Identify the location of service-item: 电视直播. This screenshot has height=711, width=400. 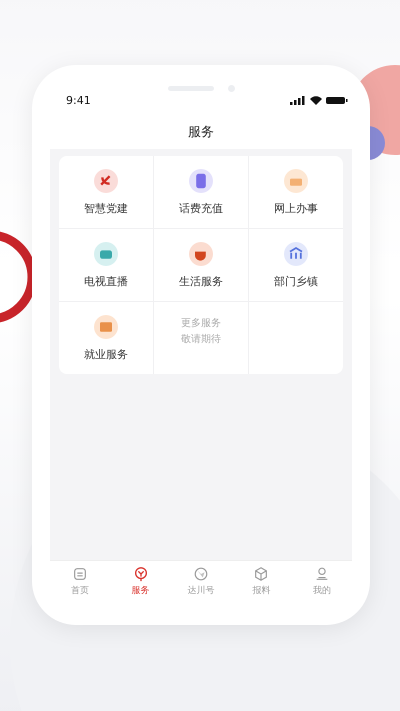
(106, 265).